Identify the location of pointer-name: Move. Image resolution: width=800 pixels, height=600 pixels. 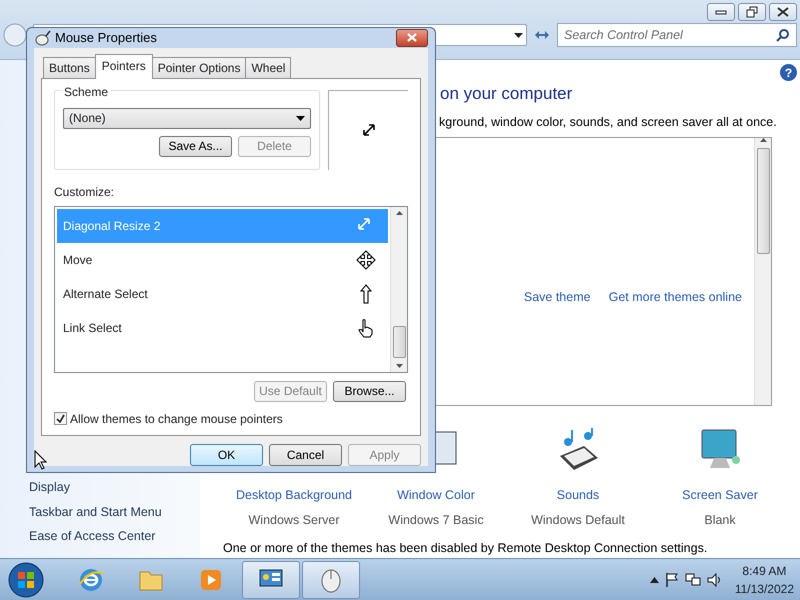
(77, 260).